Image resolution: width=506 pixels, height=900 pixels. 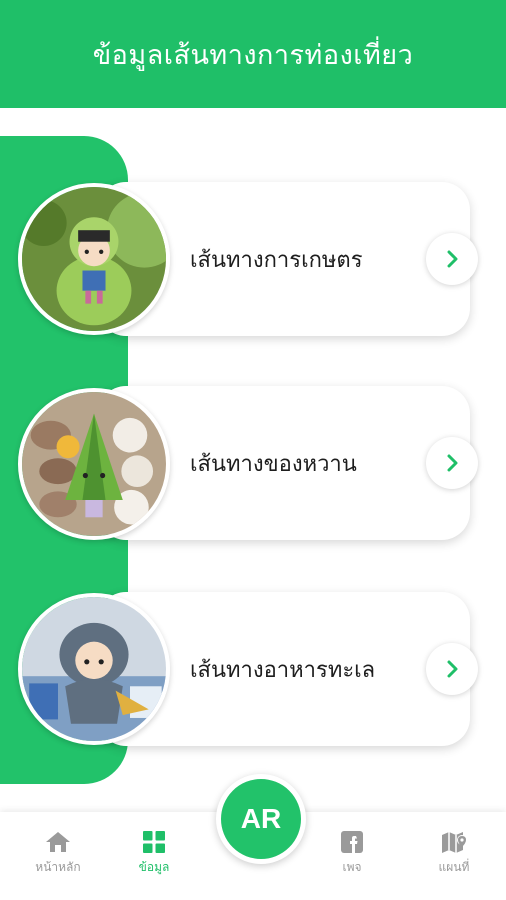 What do you see at coordinates (454, 842) in the screenshot?
I see `map-icon` at bounding box center [454, 842].